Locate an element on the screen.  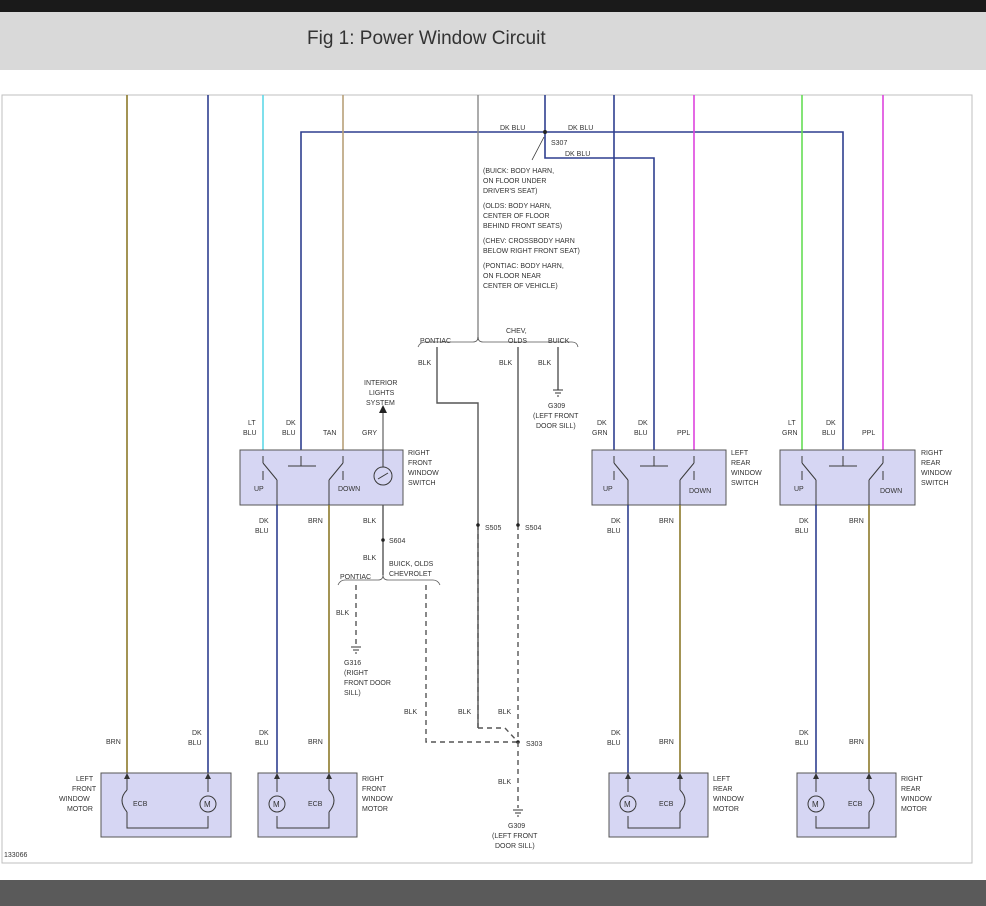
lf-m: M is located at coordinates (207, 804).